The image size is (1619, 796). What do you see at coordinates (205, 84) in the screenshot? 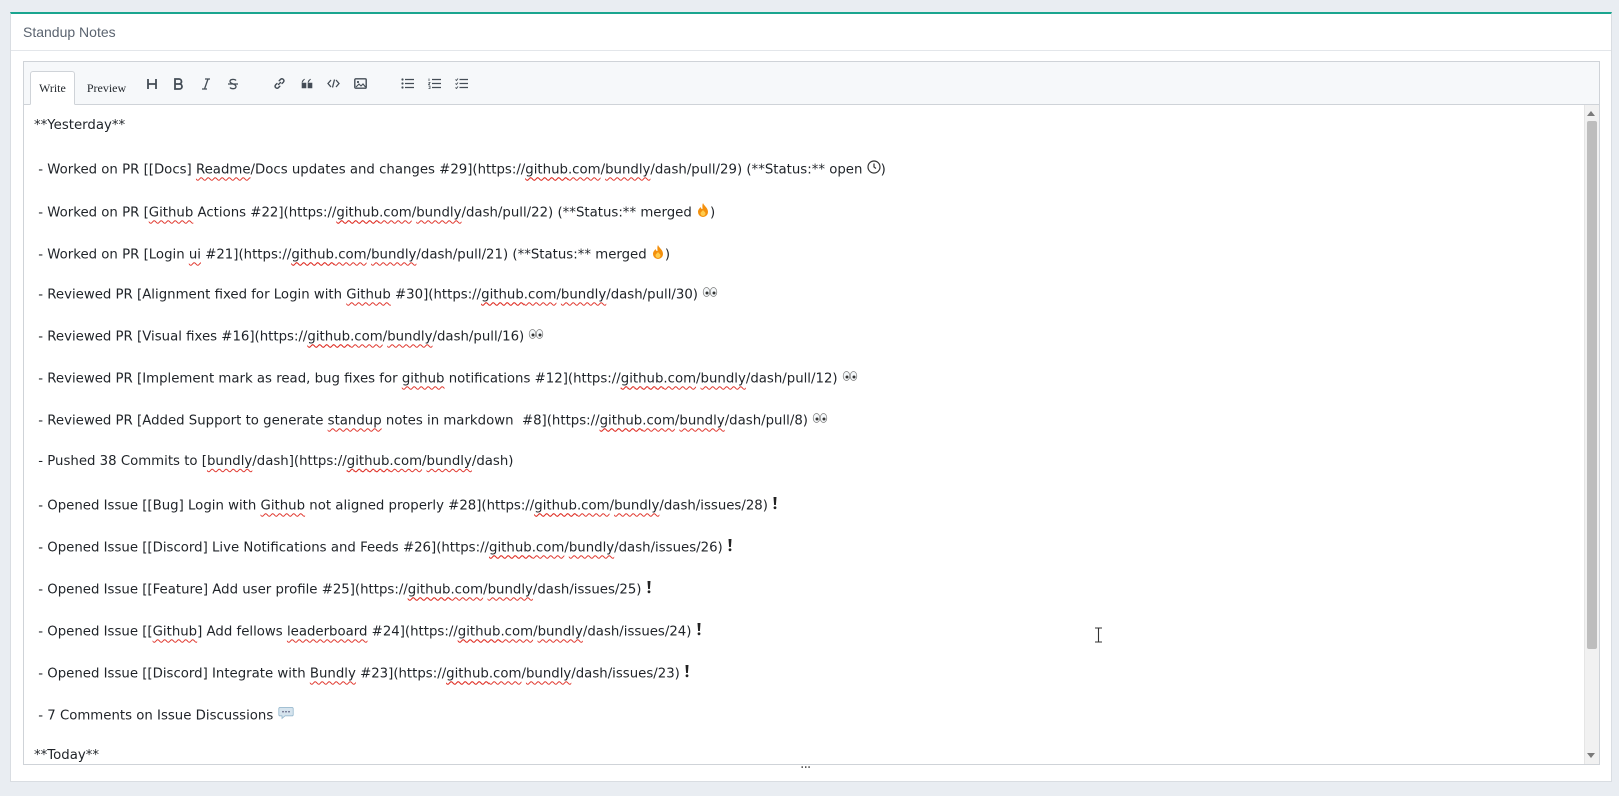
I see `italic-icon` at bounding box center [205, 84].